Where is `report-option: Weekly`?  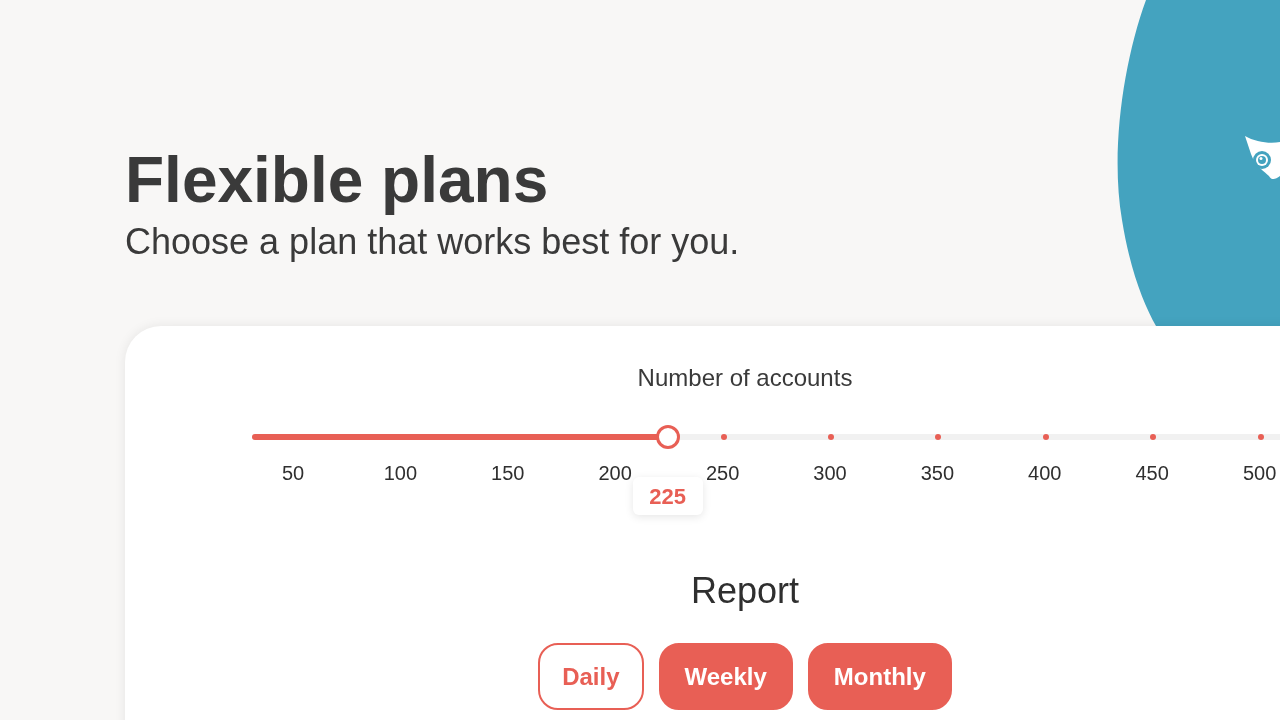
report-option: Weekly is located at coordinates (725, 676).